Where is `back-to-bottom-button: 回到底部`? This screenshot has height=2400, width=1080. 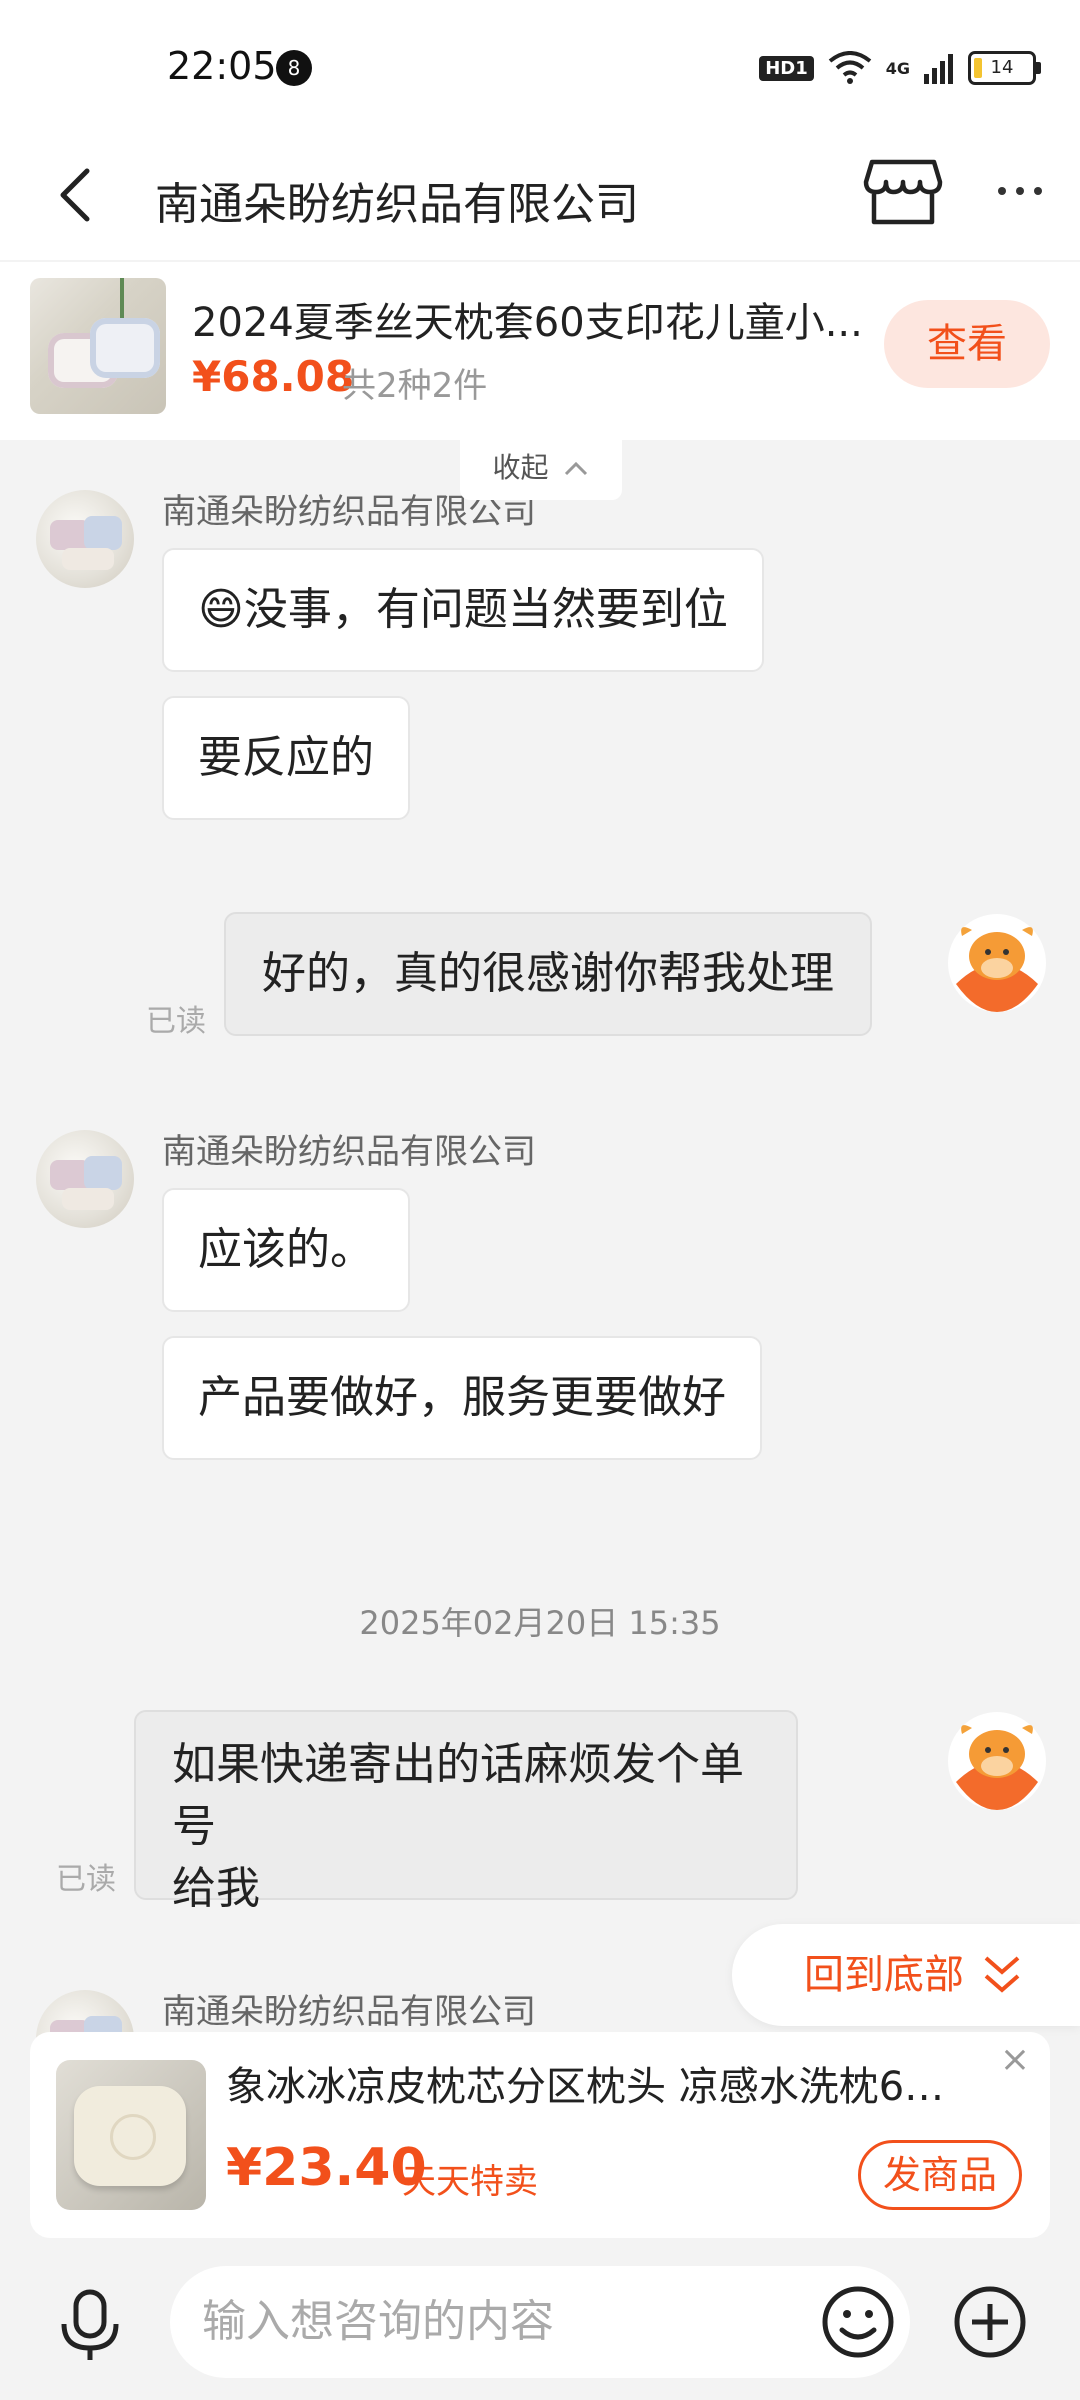
back-to-bottom-button: 回到底部 is located at coordinates (906, 1975).